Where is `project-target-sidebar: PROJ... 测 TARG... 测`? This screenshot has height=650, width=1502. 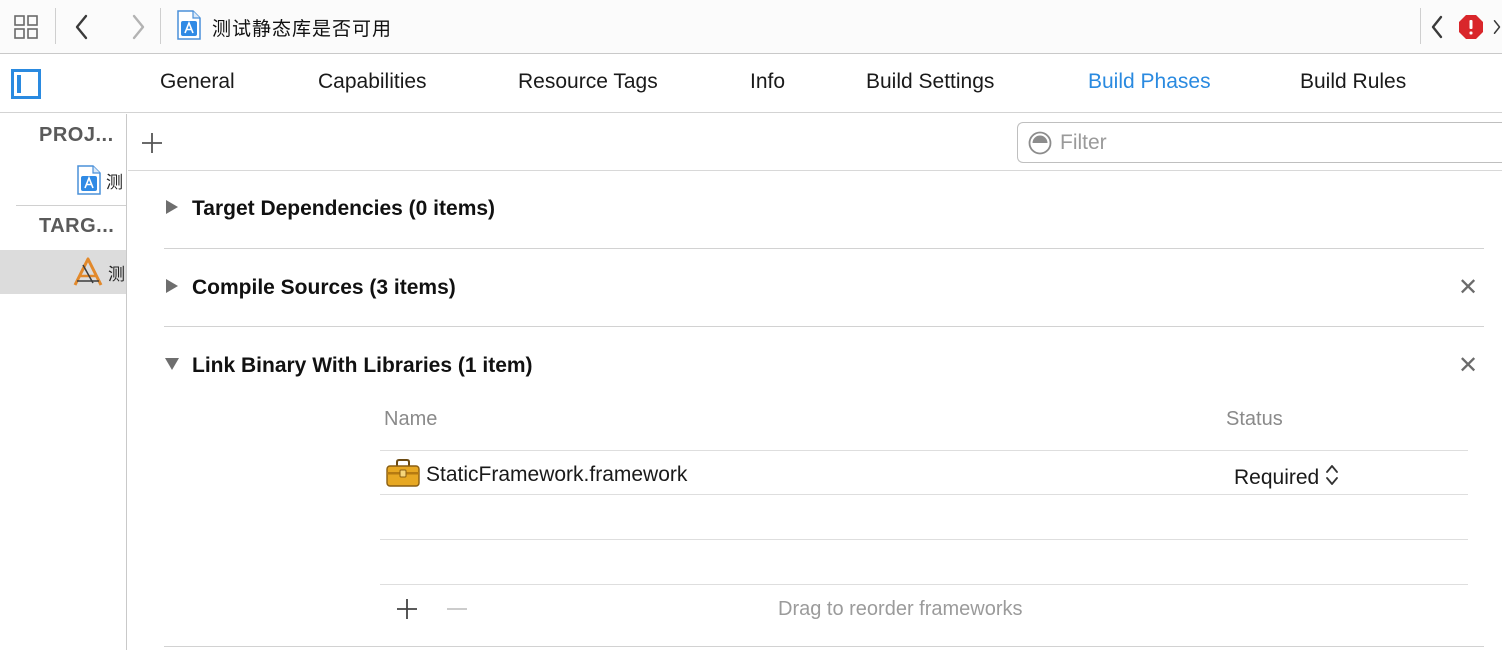
project-target-sidebar: PROJ... 测 TARG... 测 is located at coordinates (63, 382).